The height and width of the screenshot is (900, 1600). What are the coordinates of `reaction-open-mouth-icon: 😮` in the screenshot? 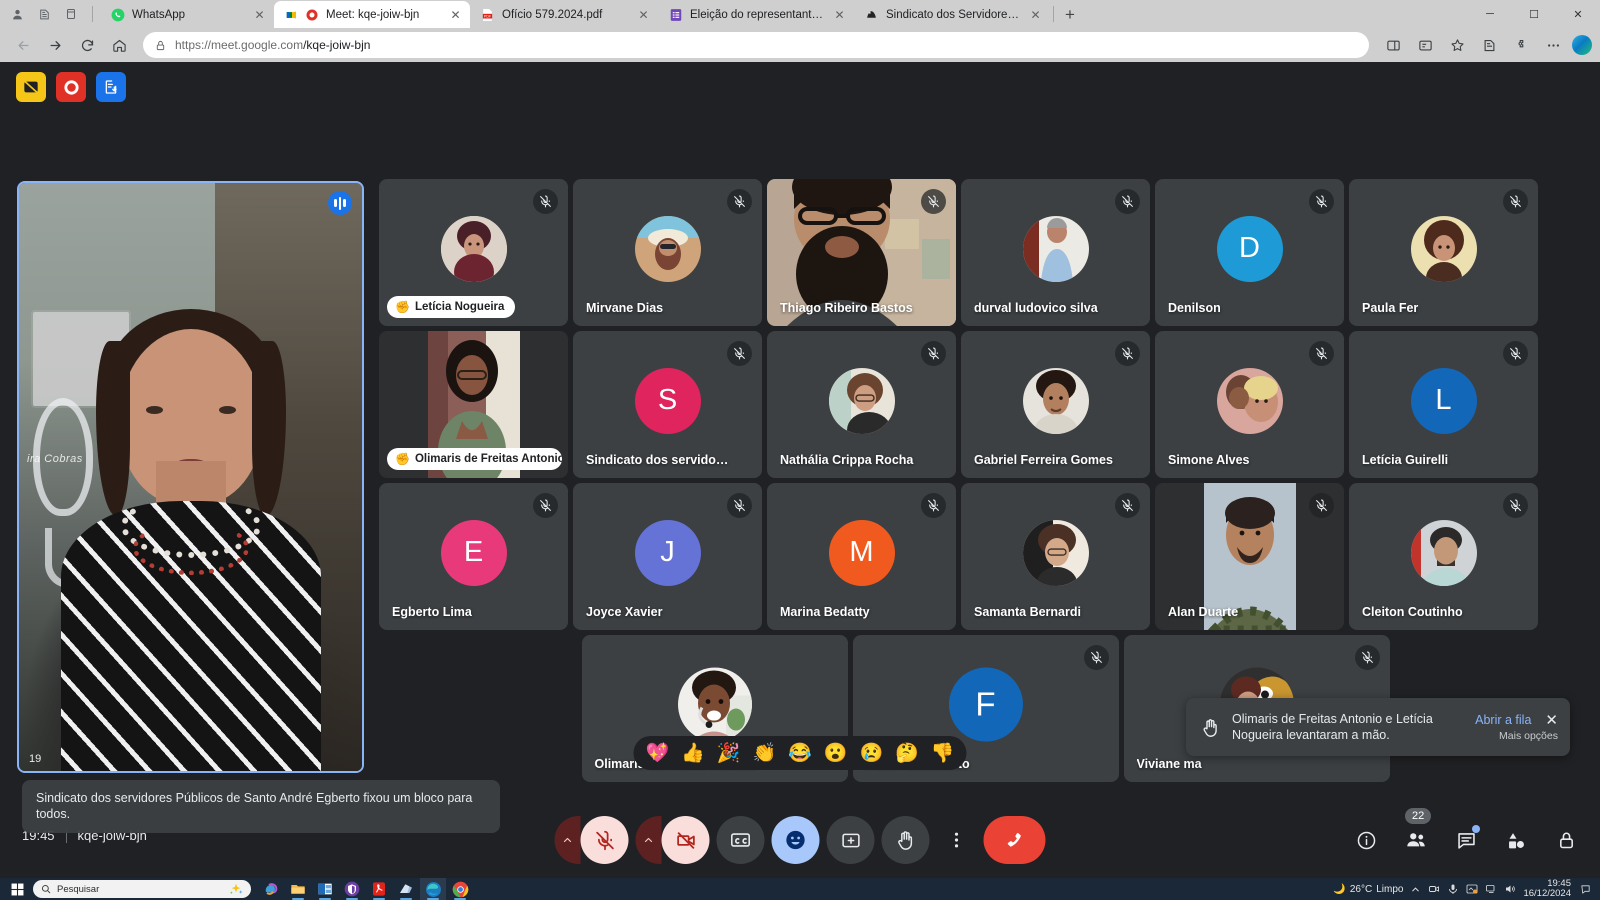 It's located at (836, 753).